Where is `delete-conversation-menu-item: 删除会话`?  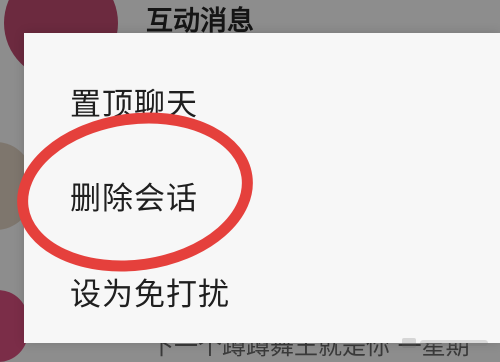
delete-conversation-menu-item: 删除会话 is located at coordinates (134, 195).